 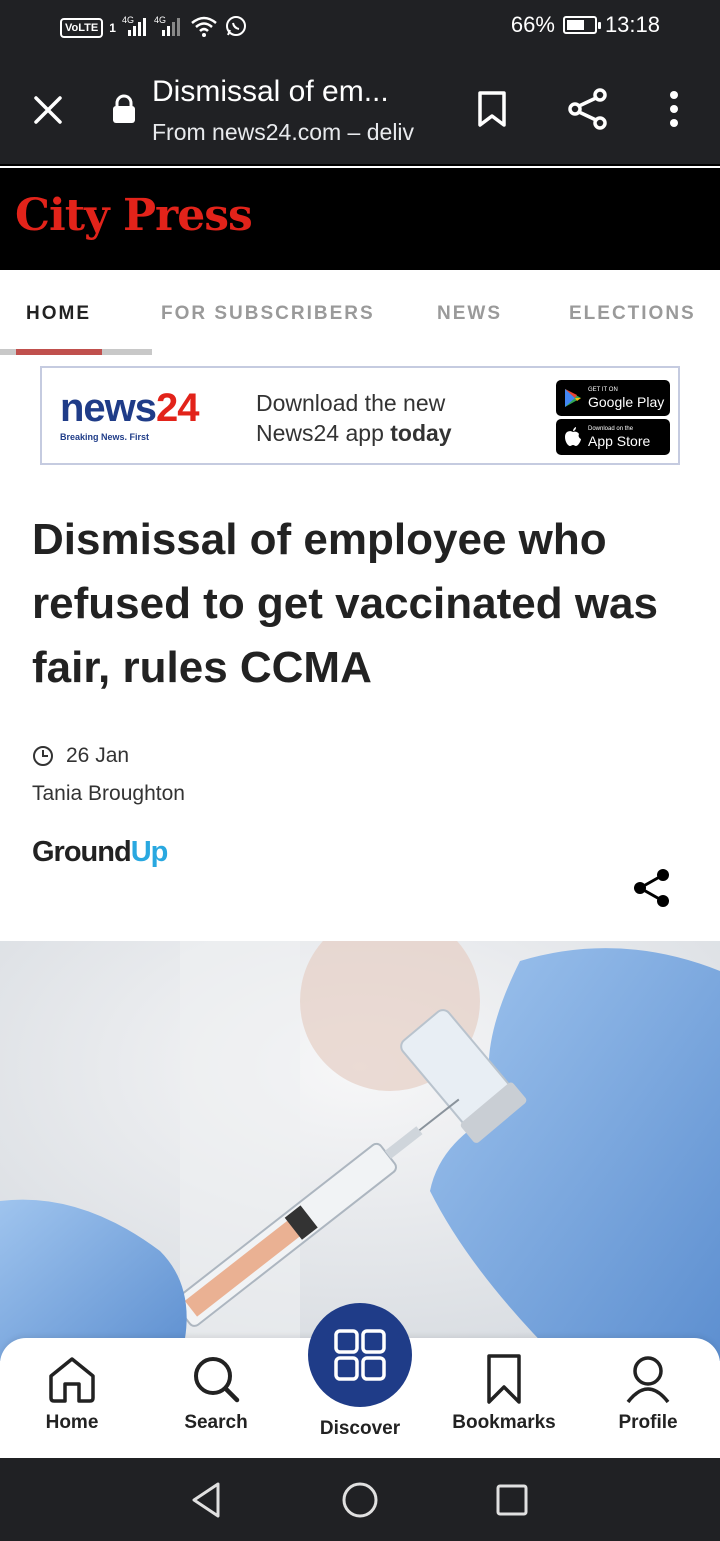 I want to click on volte-badge: VoLTE, so click(x=82, y=28).